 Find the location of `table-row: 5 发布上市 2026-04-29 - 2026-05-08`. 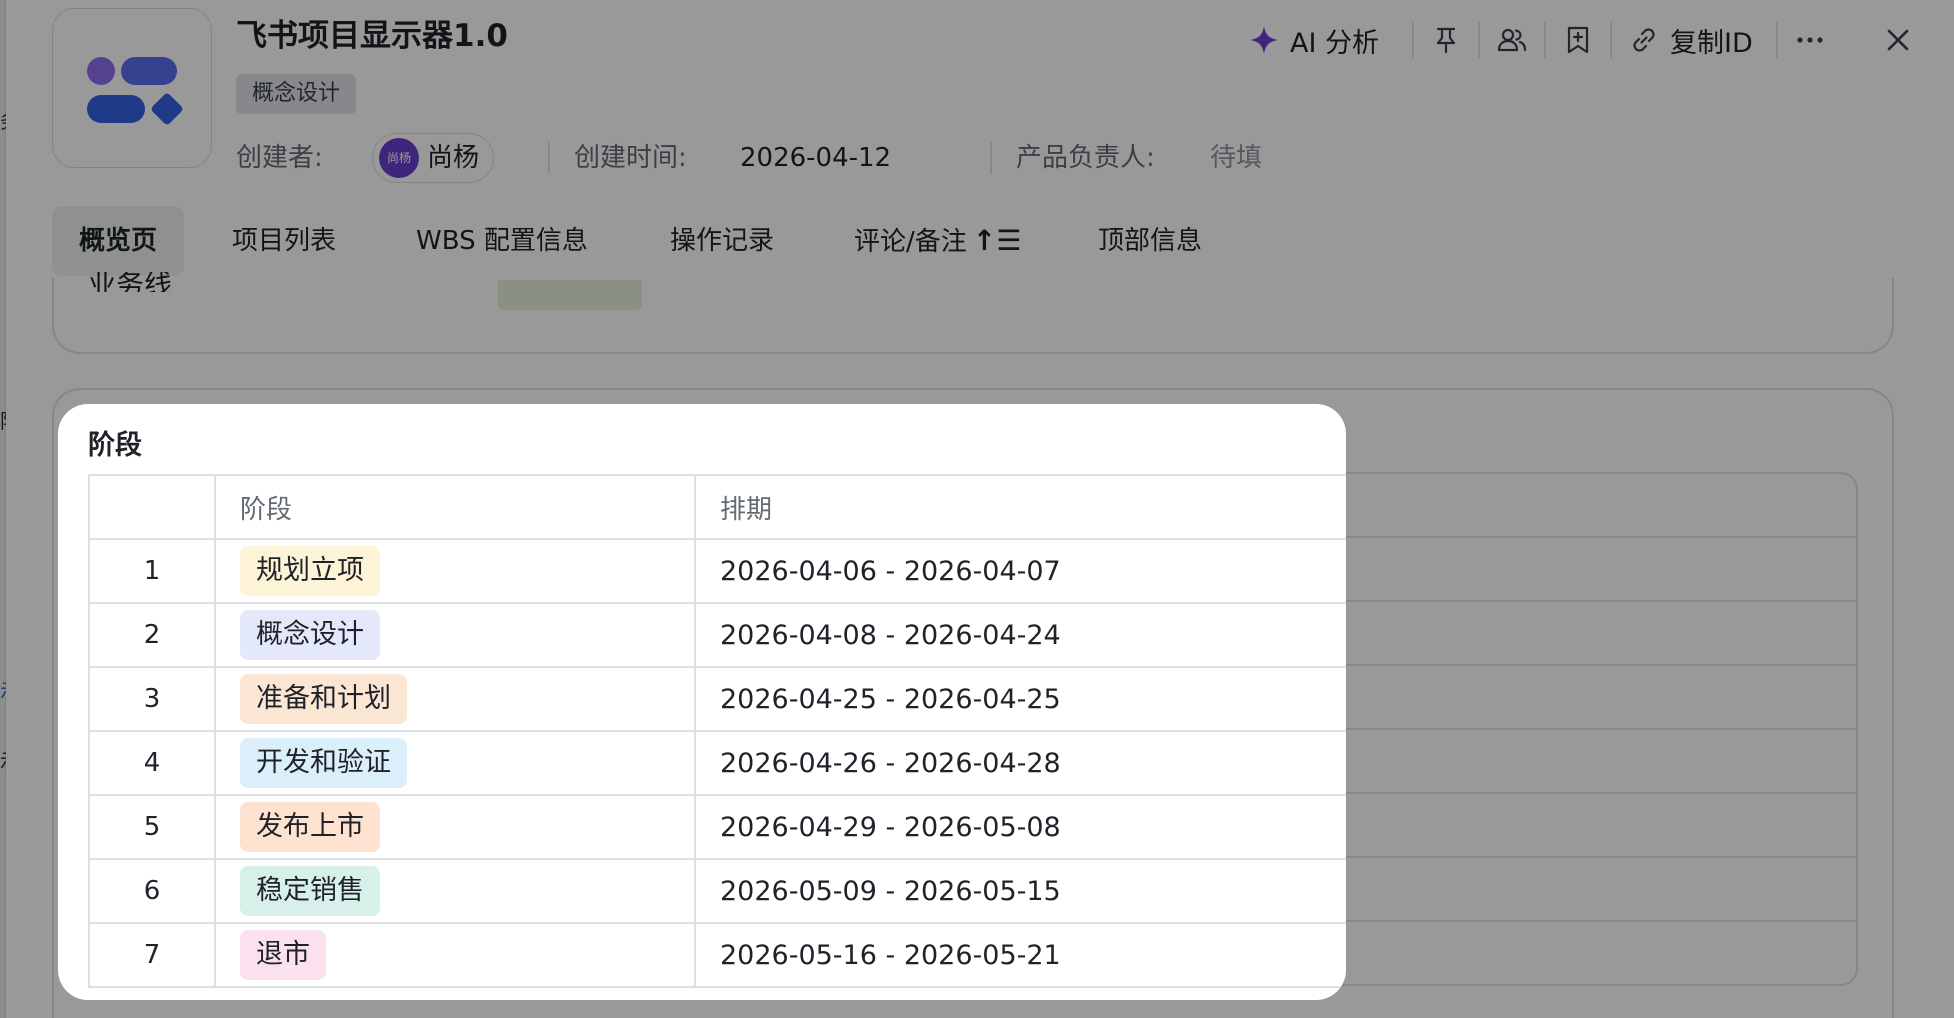

table-row: 5 发布上市 2026-04-29 - 2026-05-08 is located at coordinates (717, 827).